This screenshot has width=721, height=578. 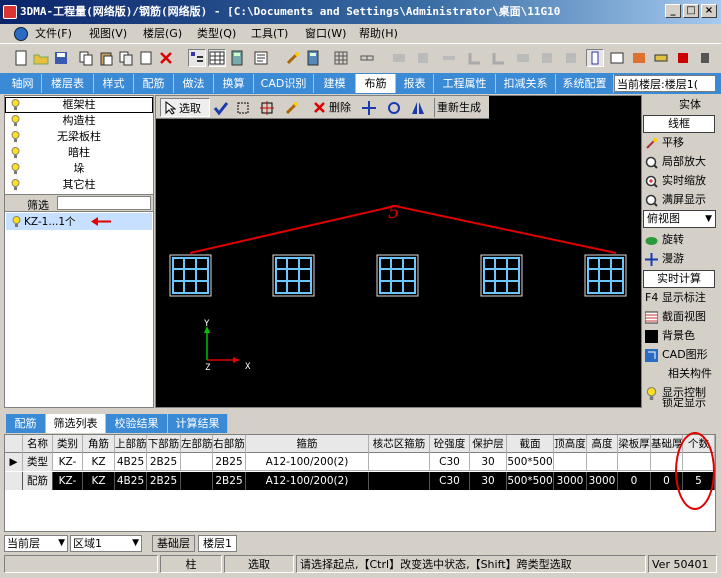 I want to click on properties-icon, so click(x=261, y=58).